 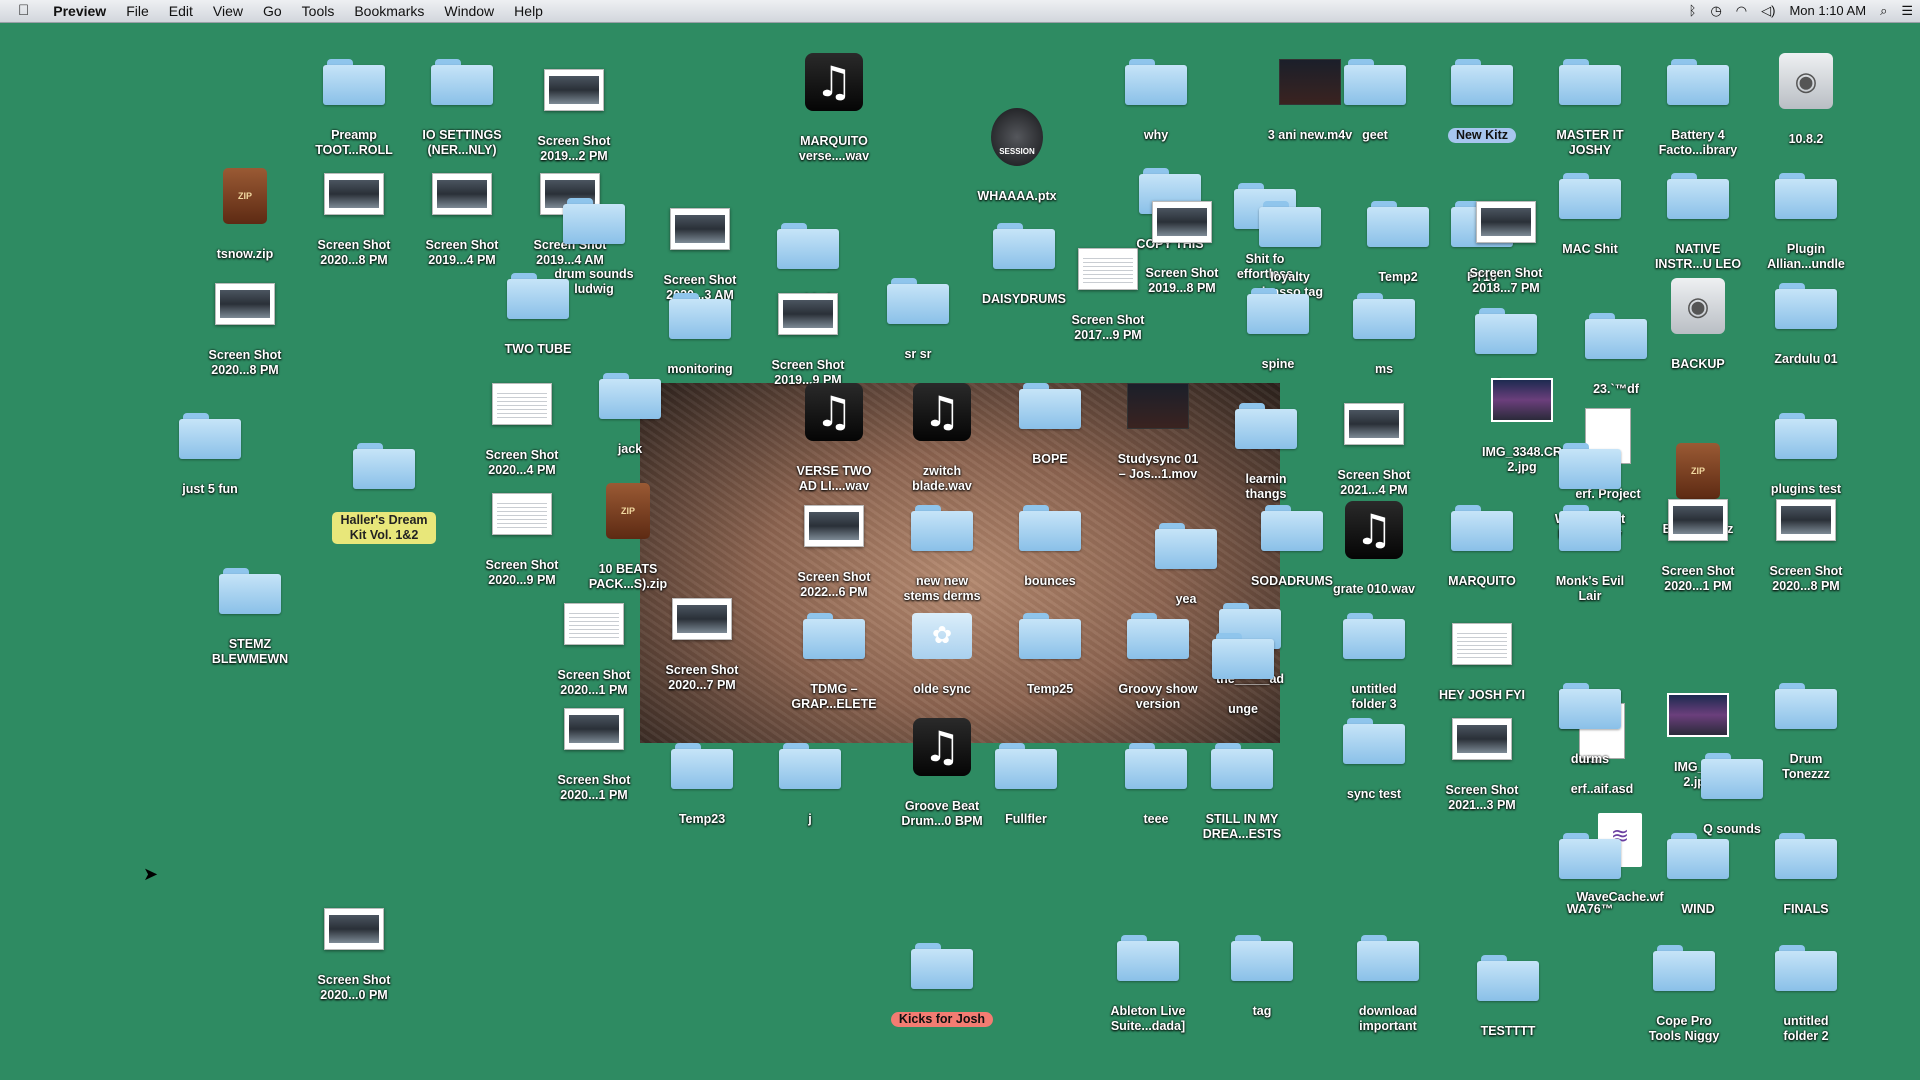 I want to click on desktop-icon: Cope Pro Tools Niggy, so click(x=1684, y=995).